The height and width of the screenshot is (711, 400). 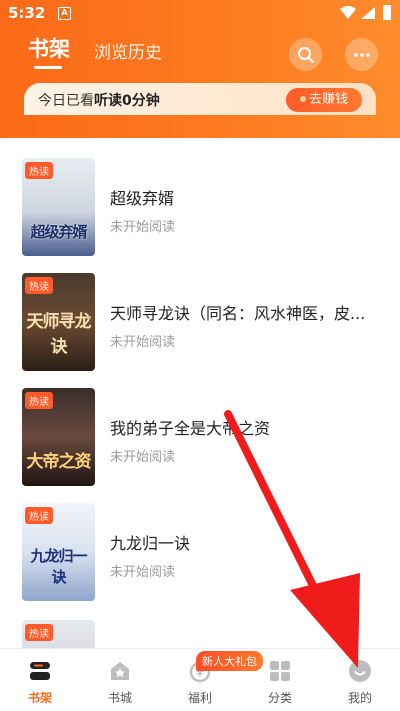 I want to click on book-cover: 热读 超级弃婿, so click(x=58, y=207).